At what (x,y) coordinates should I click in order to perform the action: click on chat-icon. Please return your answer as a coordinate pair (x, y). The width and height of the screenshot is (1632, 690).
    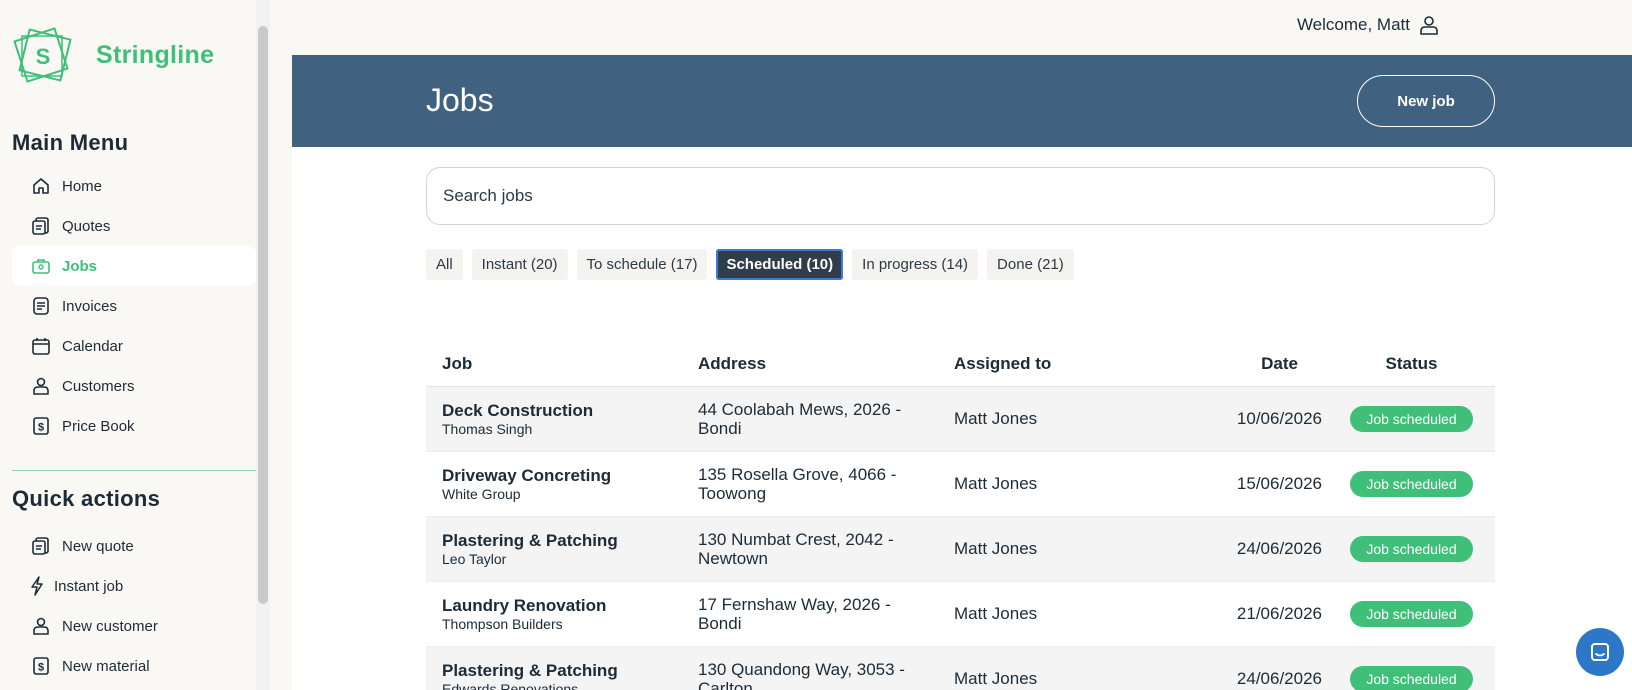
    Looking at the image, I should click on (1600, 652).